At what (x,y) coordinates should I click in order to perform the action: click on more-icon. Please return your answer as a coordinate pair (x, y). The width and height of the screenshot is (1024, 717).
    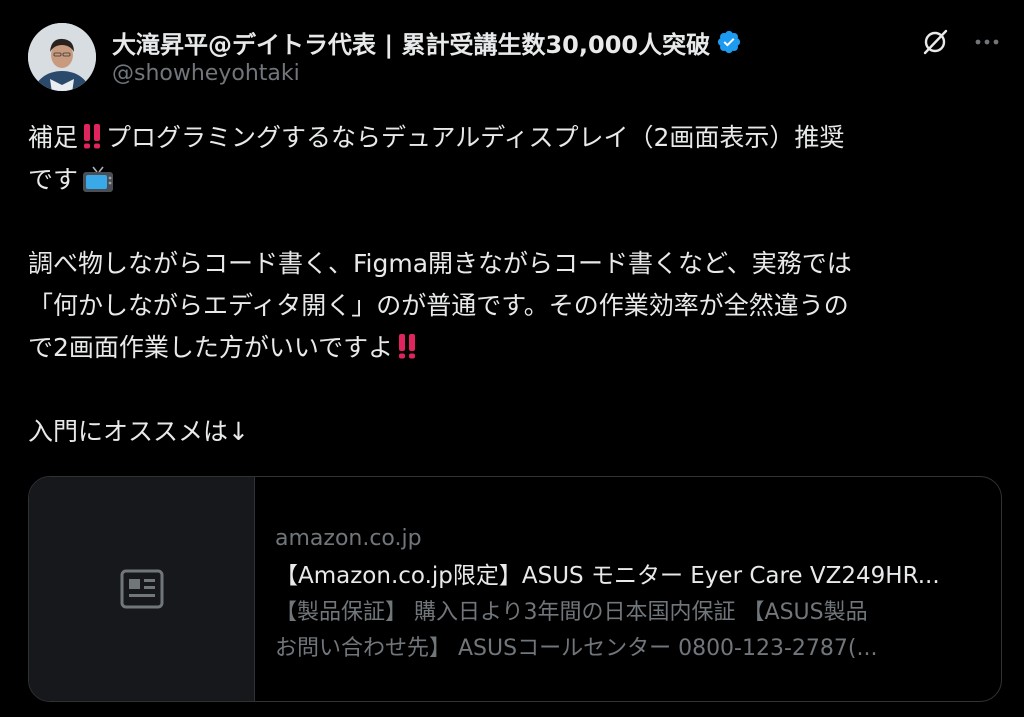
    Looking at the image, I should click on (987, 42).